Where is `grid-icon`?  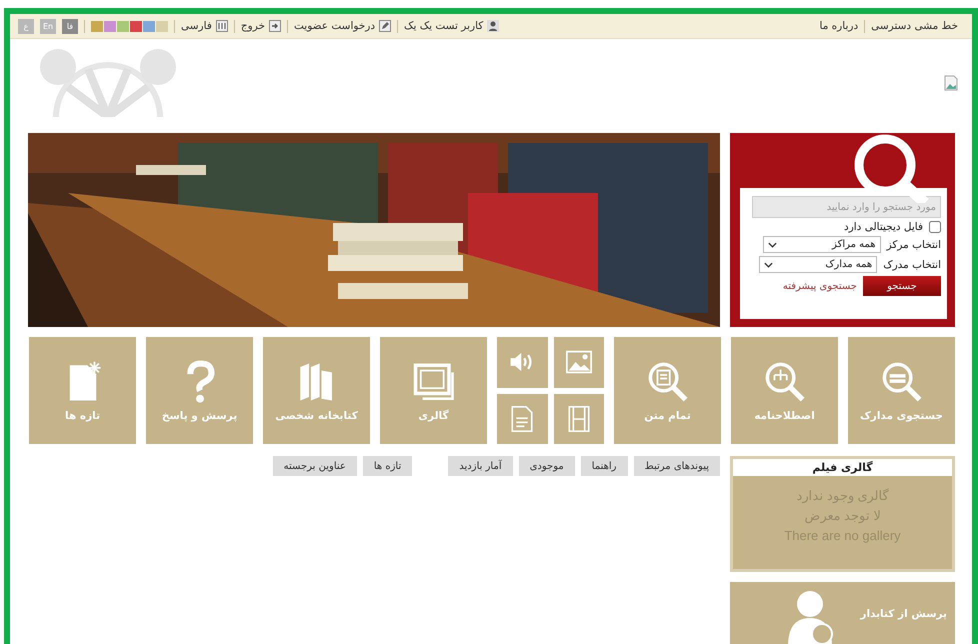 grid-icon is located at coordinates (222, 26).